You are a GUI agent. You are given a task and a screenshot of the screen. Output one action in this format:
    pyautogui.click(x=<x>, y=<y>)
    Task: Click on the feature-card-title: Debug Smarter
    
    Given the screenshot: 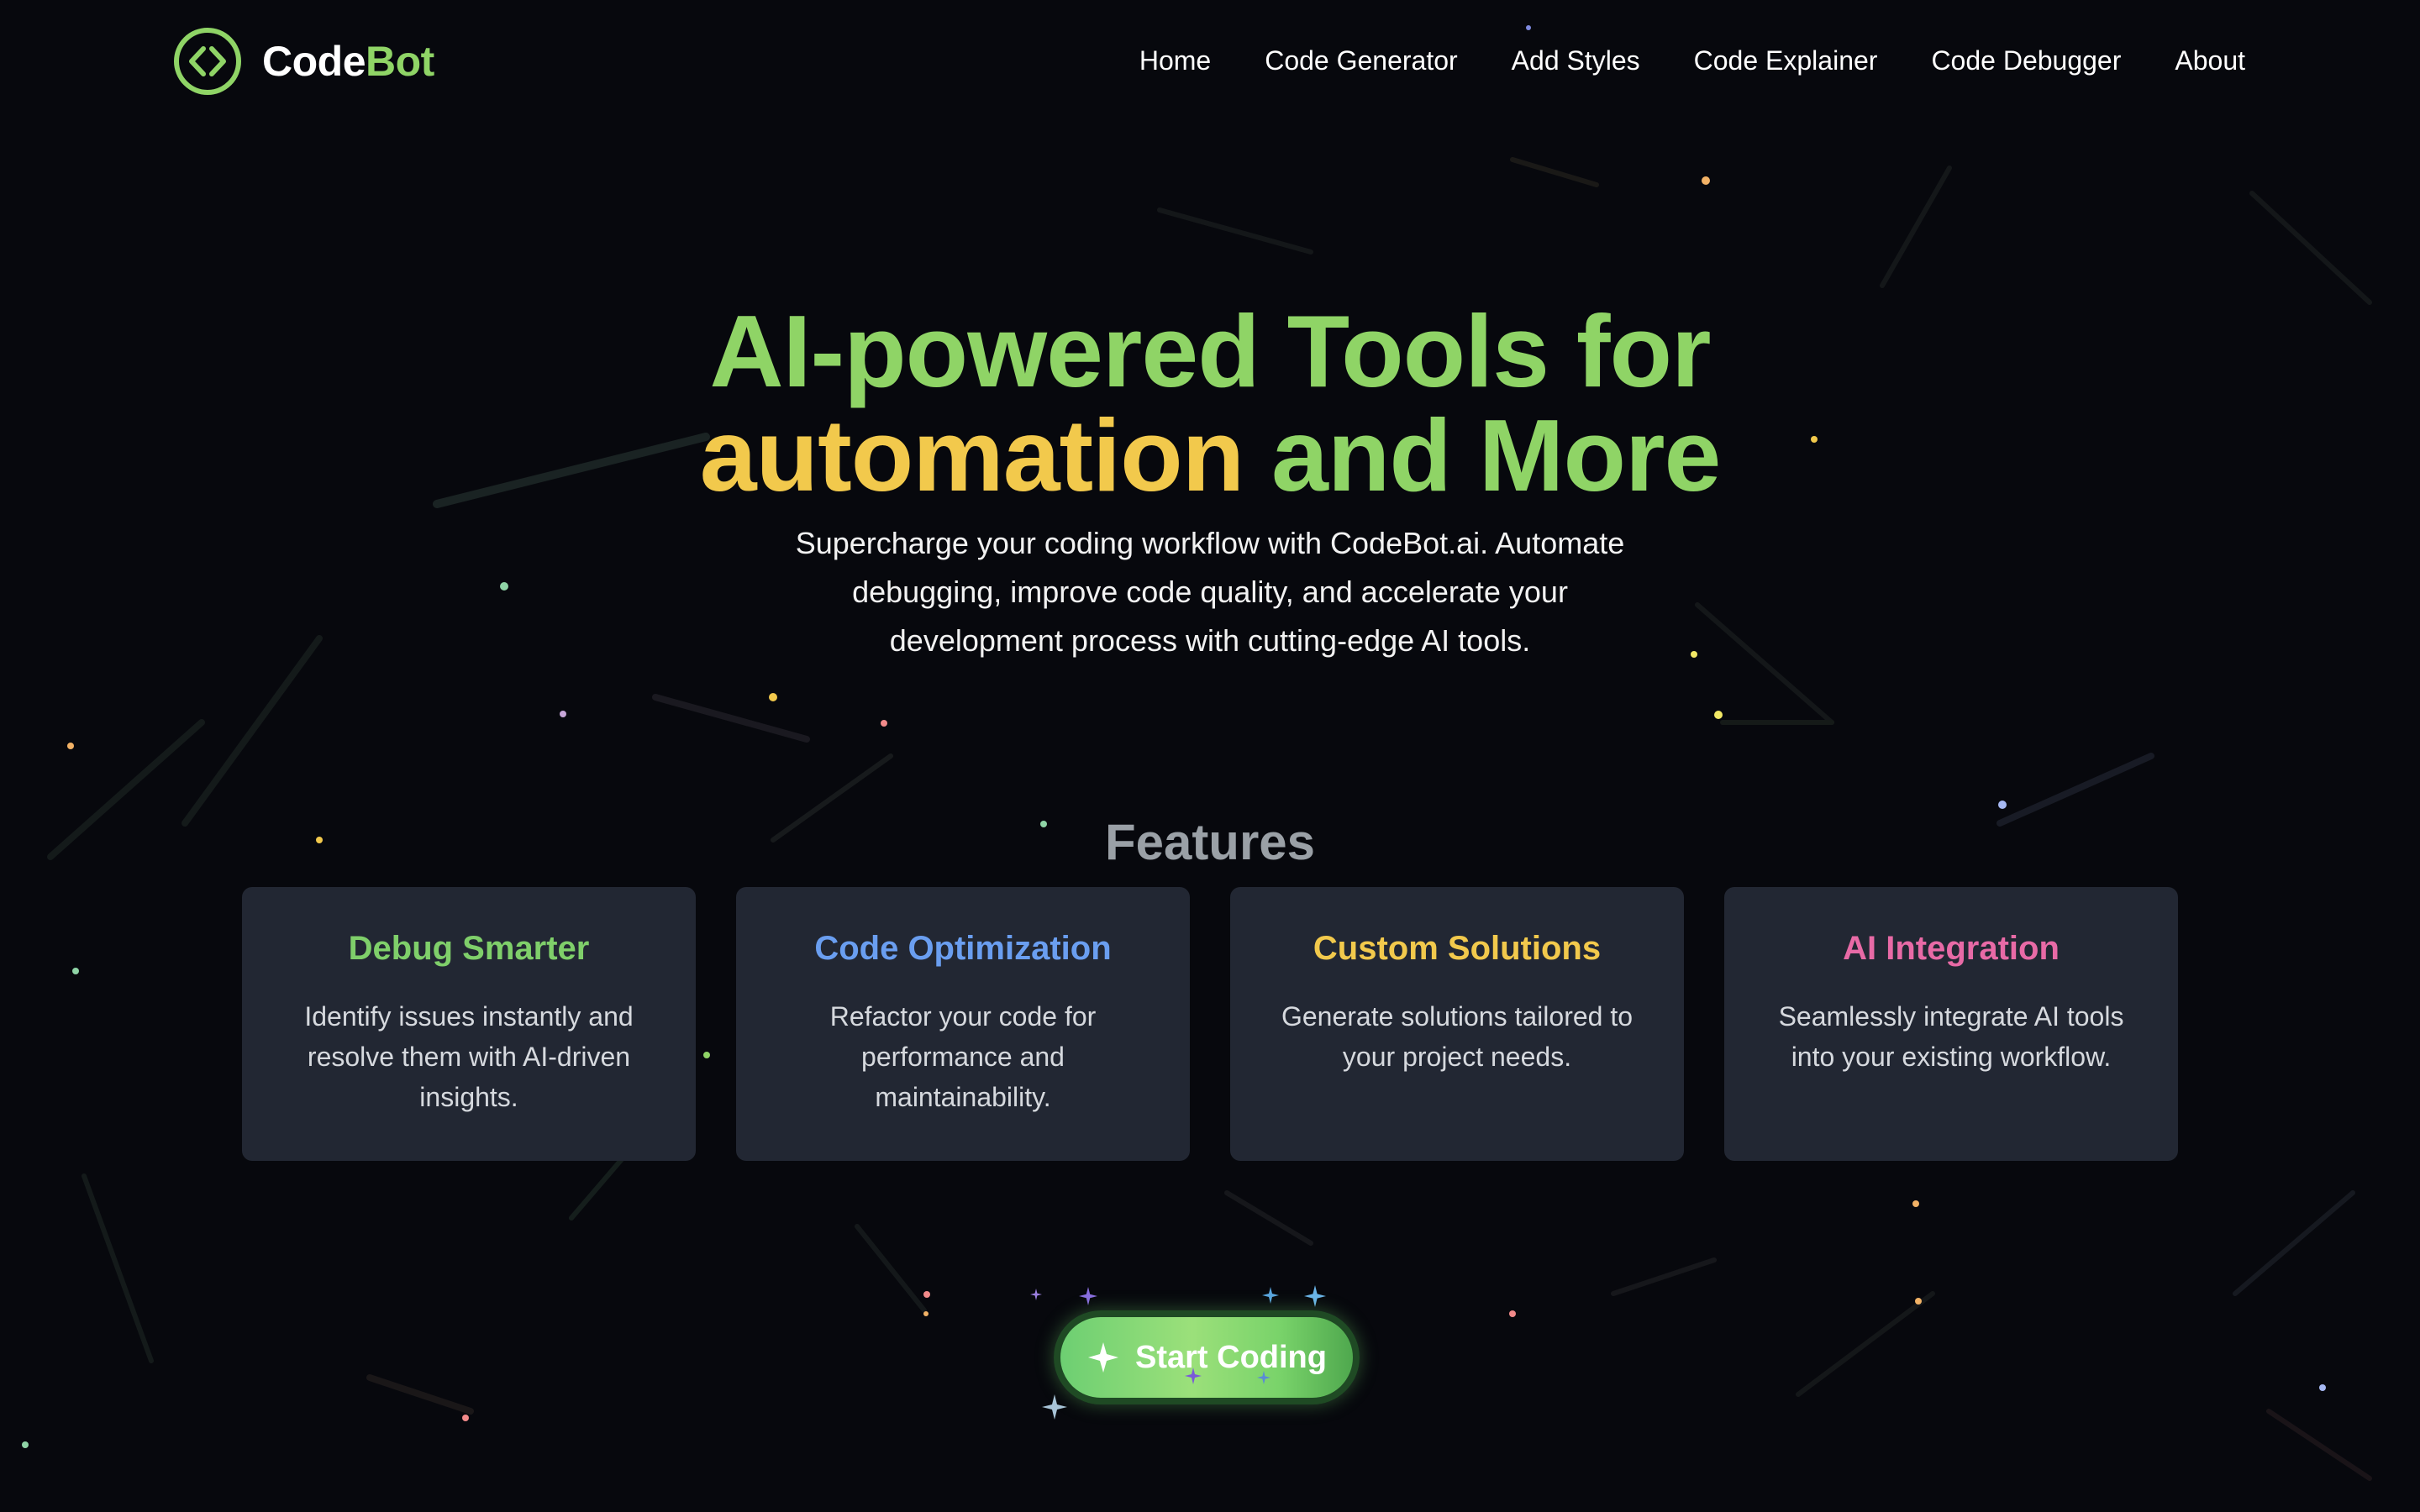 What is the action you would take?
    pyautogui.click(x=469, y=948)
    